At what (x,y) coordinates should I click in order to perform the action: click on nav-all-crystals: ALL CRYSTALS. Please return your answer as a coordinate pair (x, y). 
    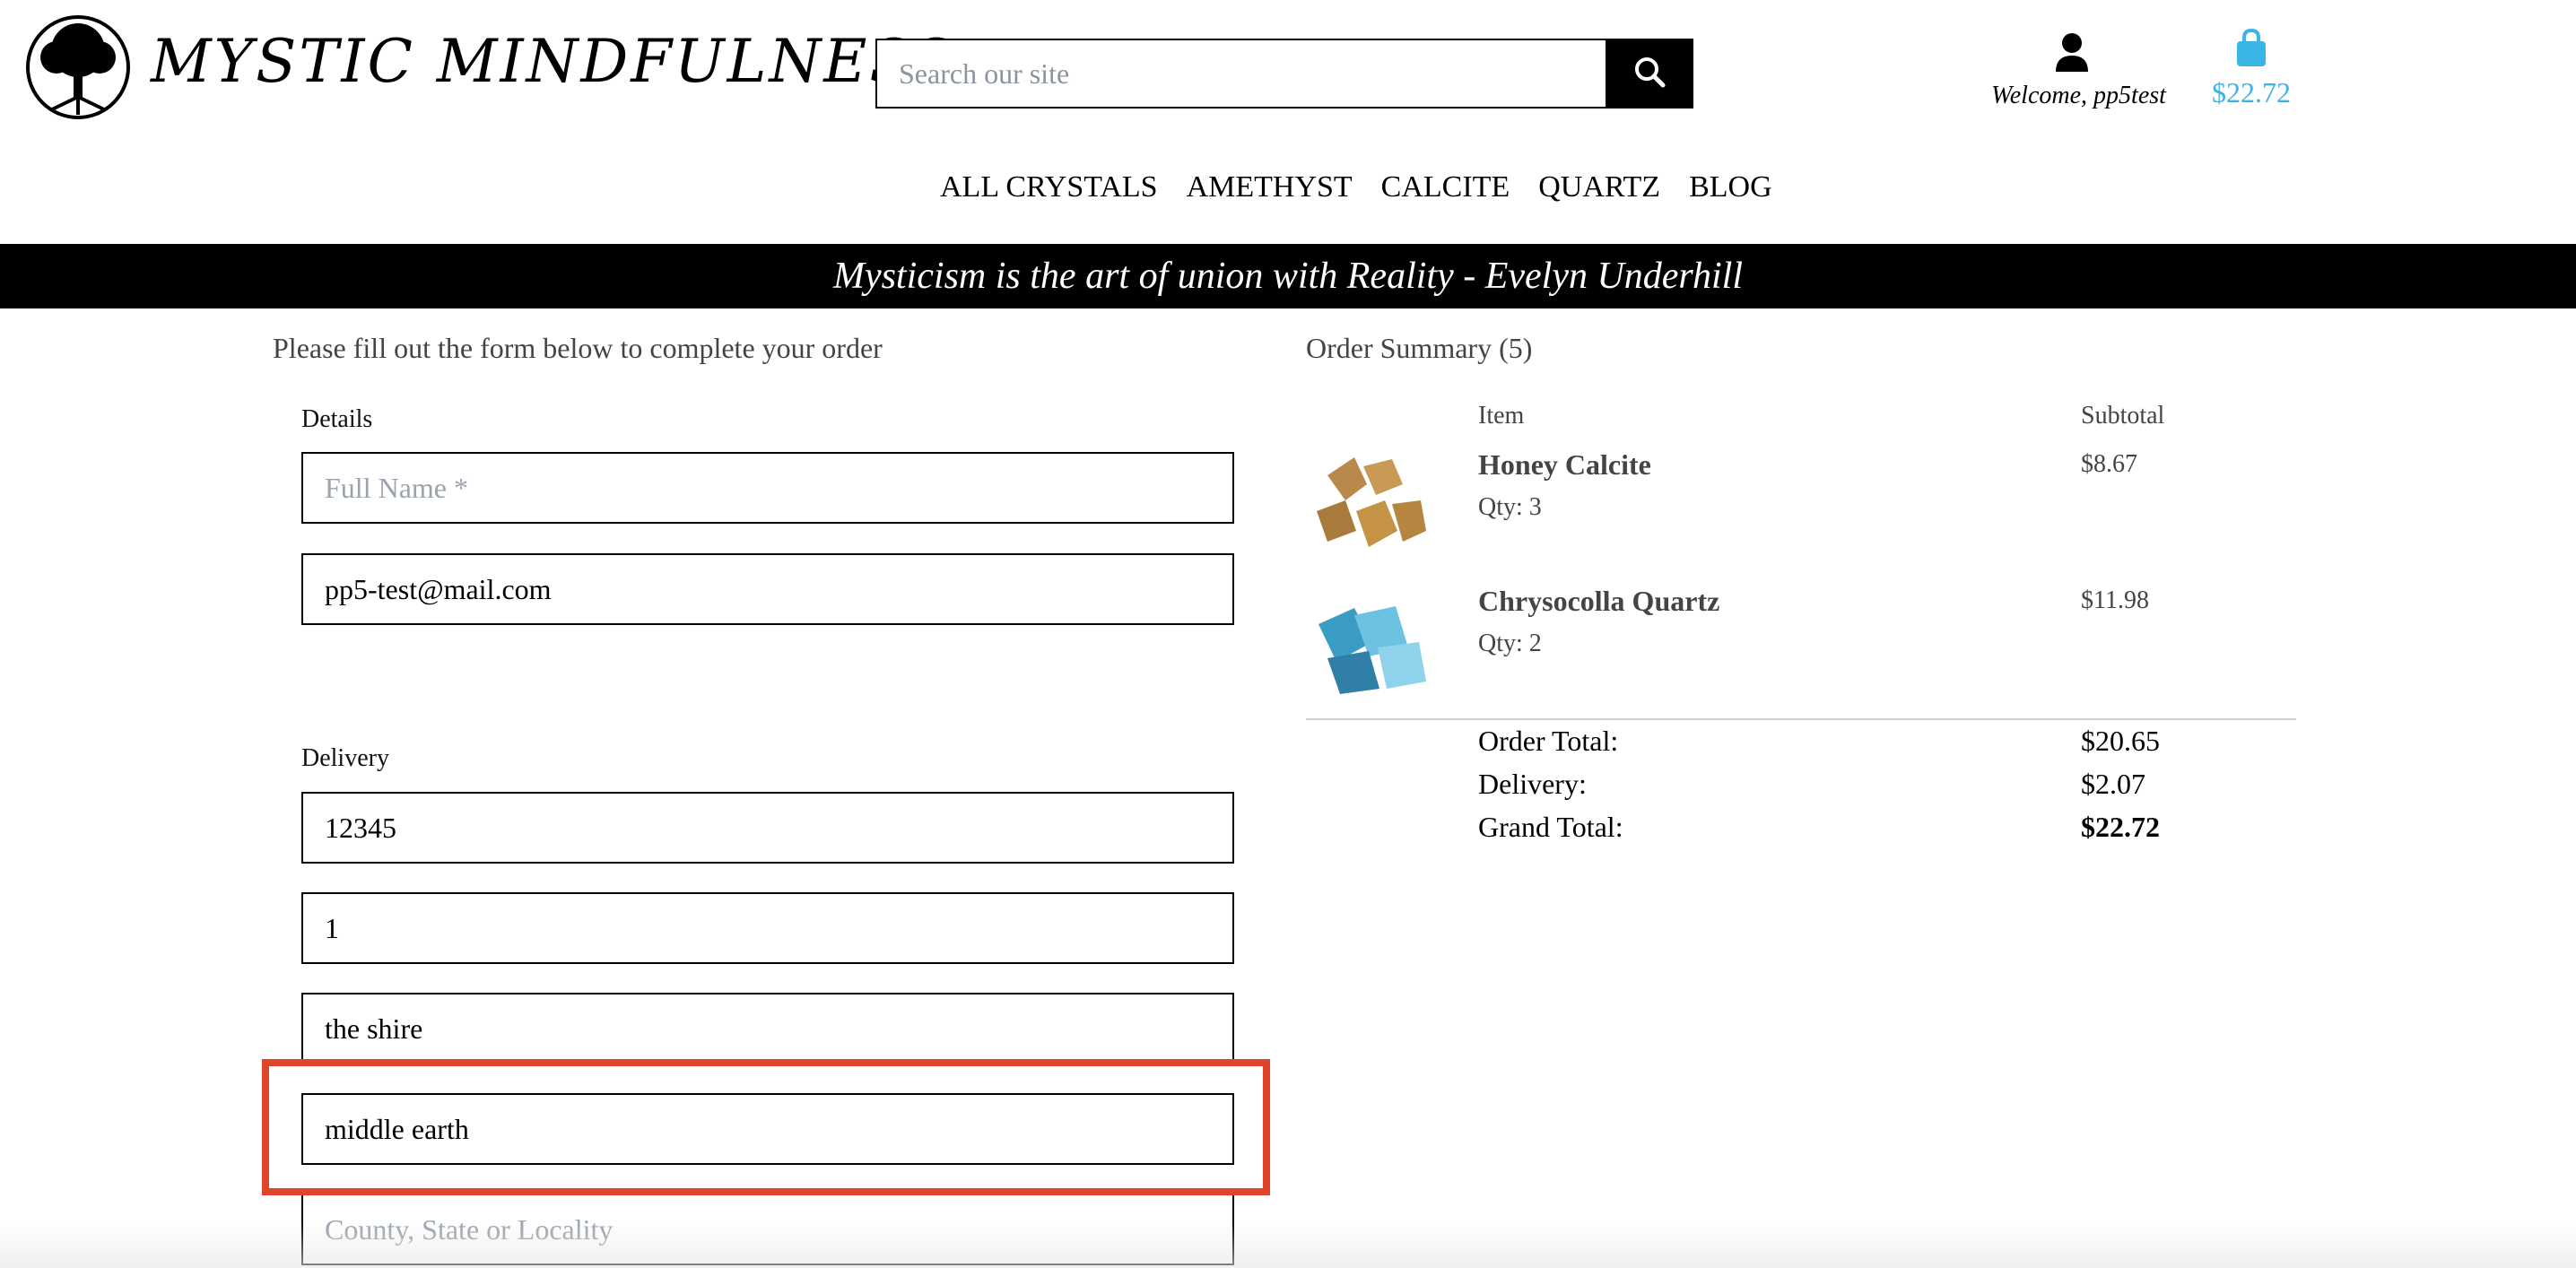
    Looking at the image, I should click on (1049, 187).